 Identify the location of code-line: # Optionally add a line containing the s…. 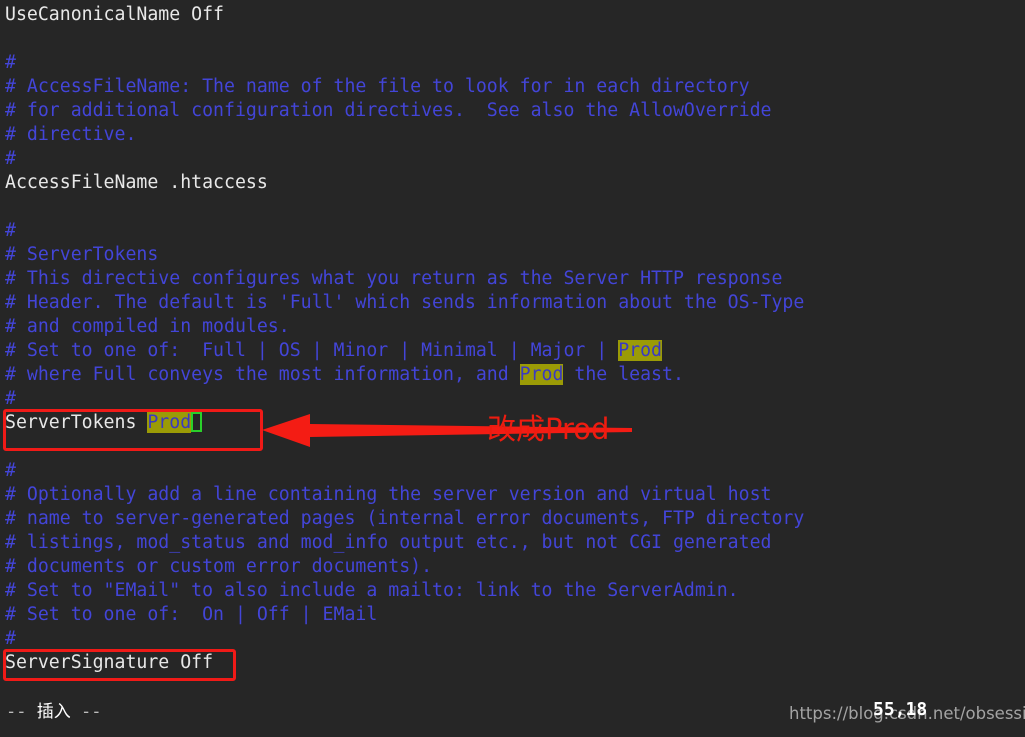
(388, 494).